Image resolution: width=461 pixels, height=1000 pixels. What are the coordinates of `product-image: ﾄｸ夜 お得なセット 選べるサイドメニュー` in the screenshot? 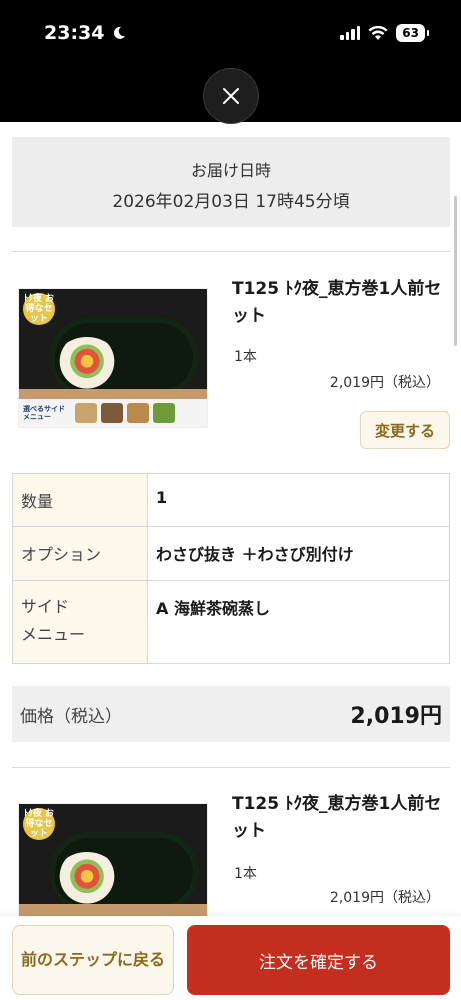 It's located at (113, 358).